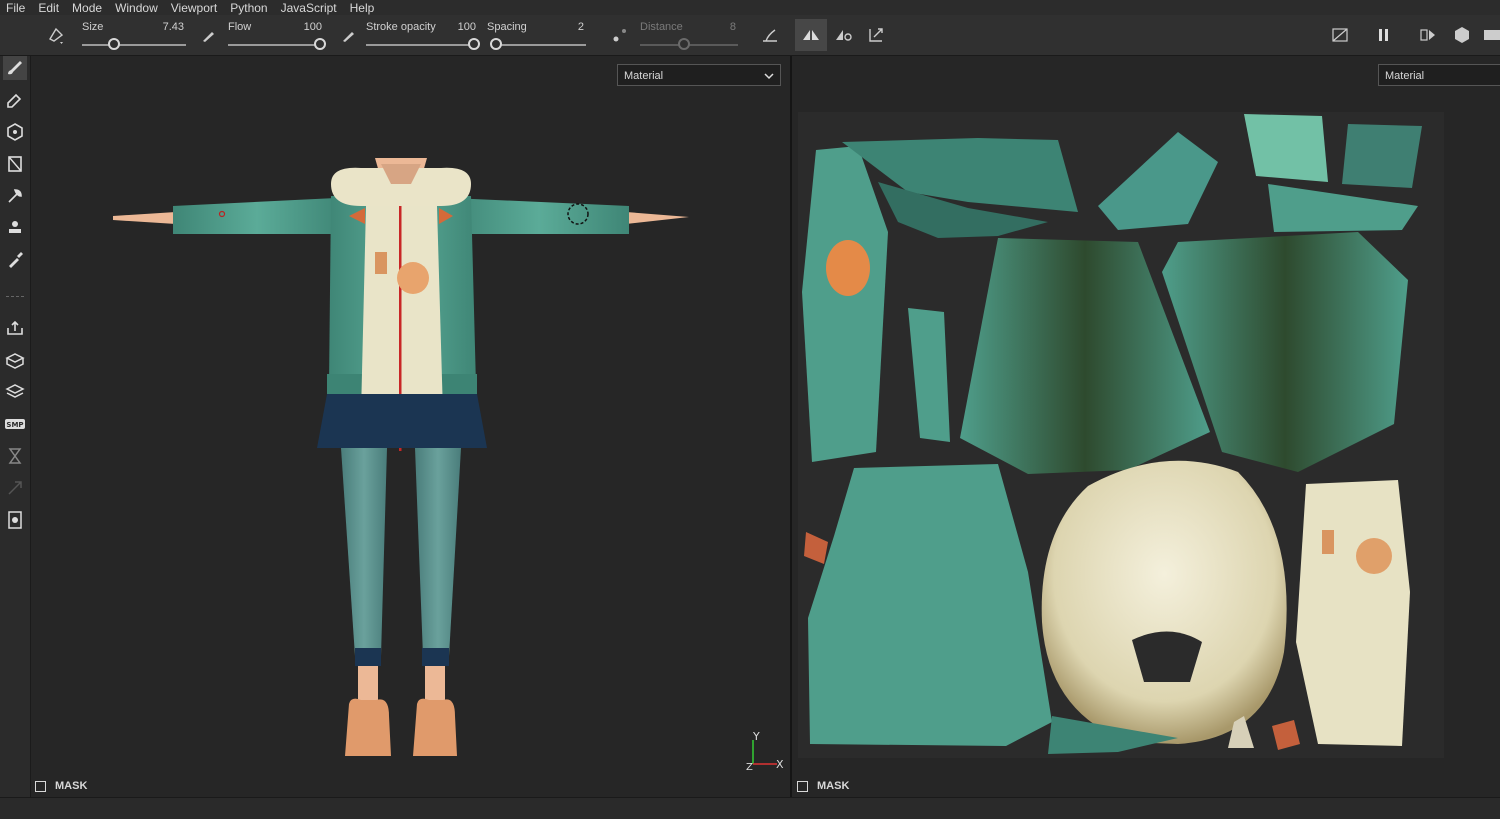 The height and width of the screenshot is (819, 1500). I want to click on uv-hood-hole, so click(1167, 656).